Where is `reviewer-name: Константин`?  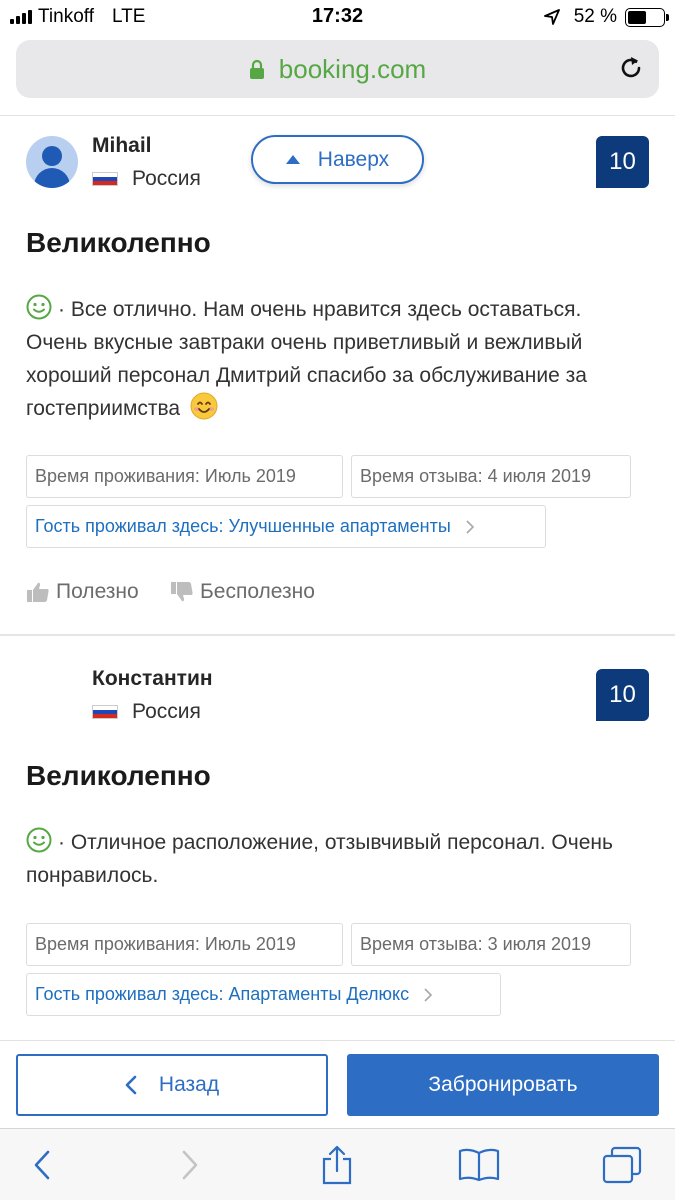 reviewer-name: Константин is located at coordinates (152, 678).